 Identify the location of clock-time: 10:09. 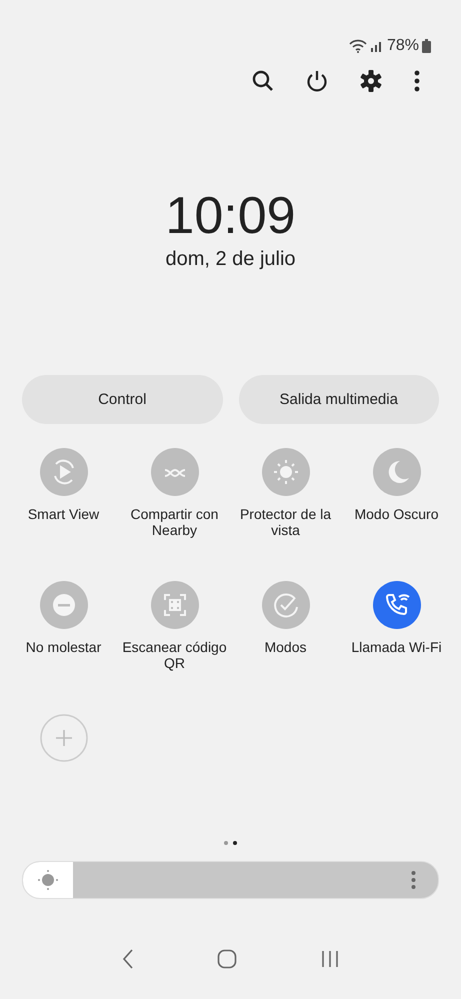
(230, 216).